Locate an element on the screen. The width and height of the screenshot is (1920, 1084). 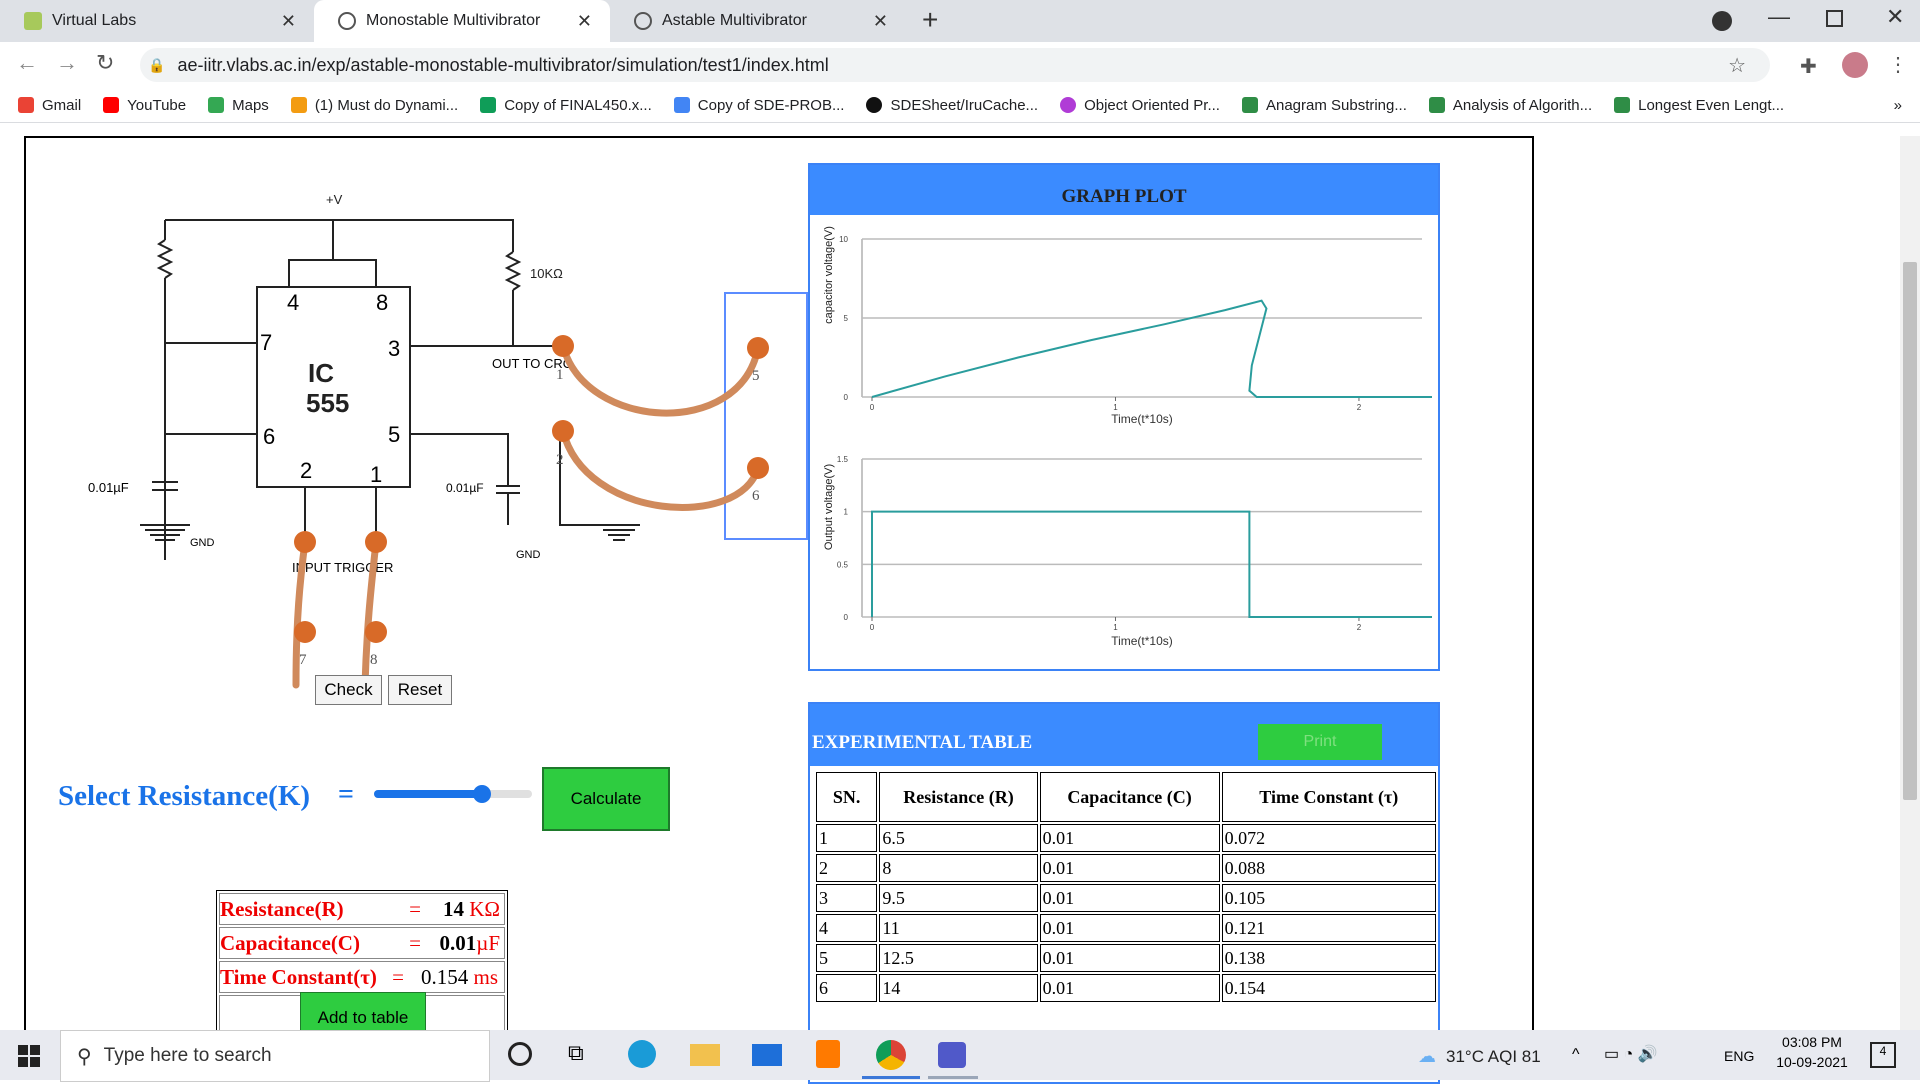
table-row: 2 8 0.01 0.088 is located at coordinates (1126, 868).